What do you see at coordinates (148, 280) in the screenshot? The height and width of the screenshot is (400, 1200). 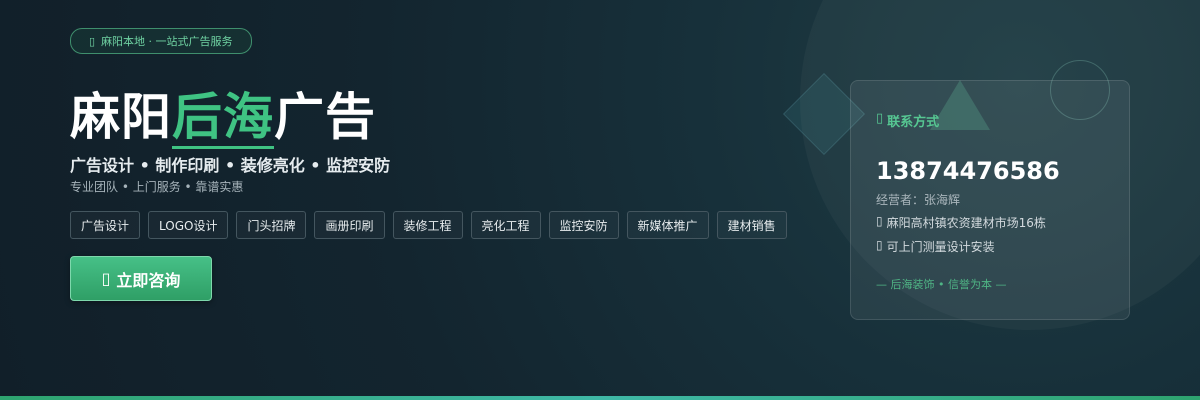 I see `consult-button-label: 立即咨询` at bounding box center [148, 280].